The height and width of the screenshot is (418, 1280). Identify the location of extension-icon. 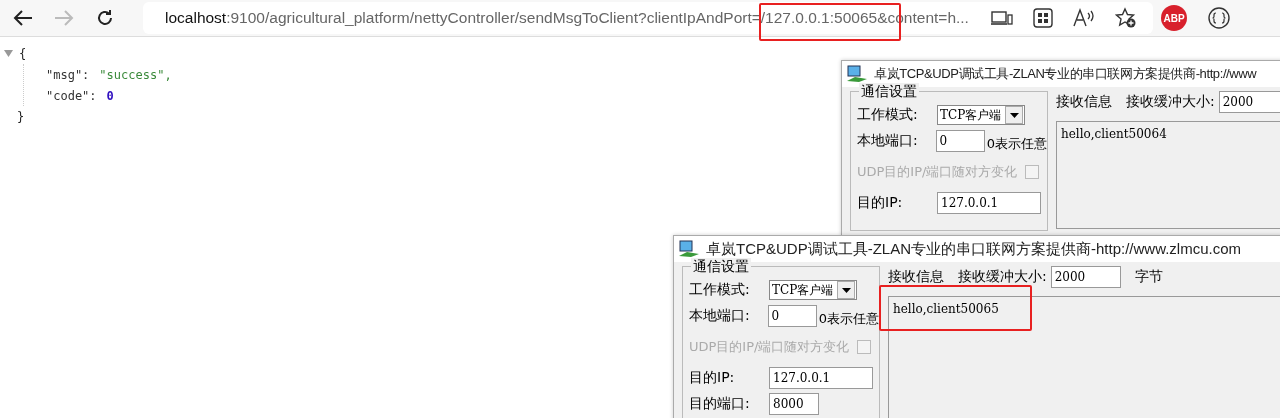
(1219, 18).